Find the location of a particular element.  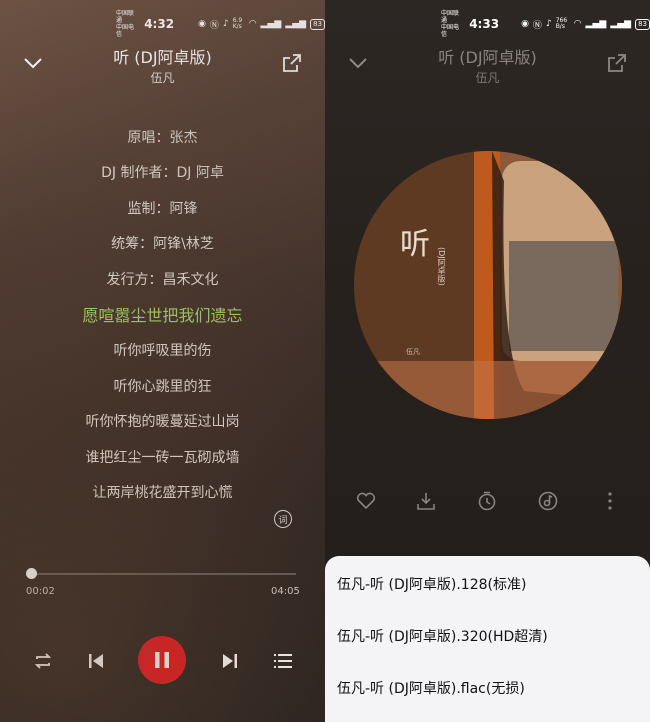

status-icons: ◉ Ⓝ ♪ 6.9 K/s ◠ ▂▄▆ ▂▄▆ 83 is located at coordinates (261, 24).